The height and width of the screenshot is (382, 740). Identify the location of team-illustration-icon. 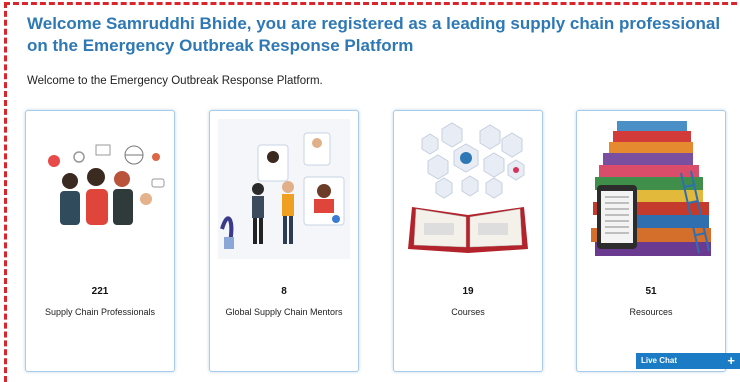
(106, 184).